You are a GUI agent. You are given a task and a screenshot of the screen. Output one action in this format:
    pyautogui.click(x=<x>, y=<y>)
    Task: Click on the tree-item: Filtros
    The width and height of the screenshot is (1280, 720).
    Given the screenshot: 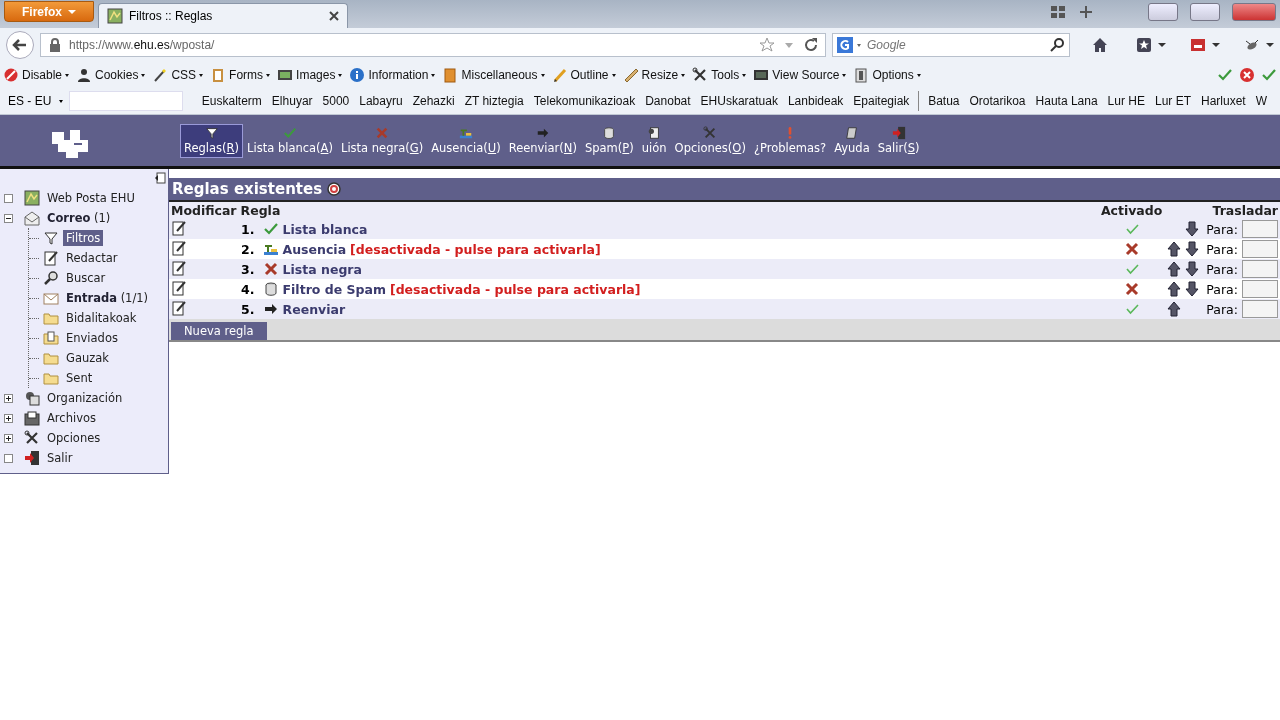 What is the action you would take?
    pyautogui.click(x=83, y=238)
    